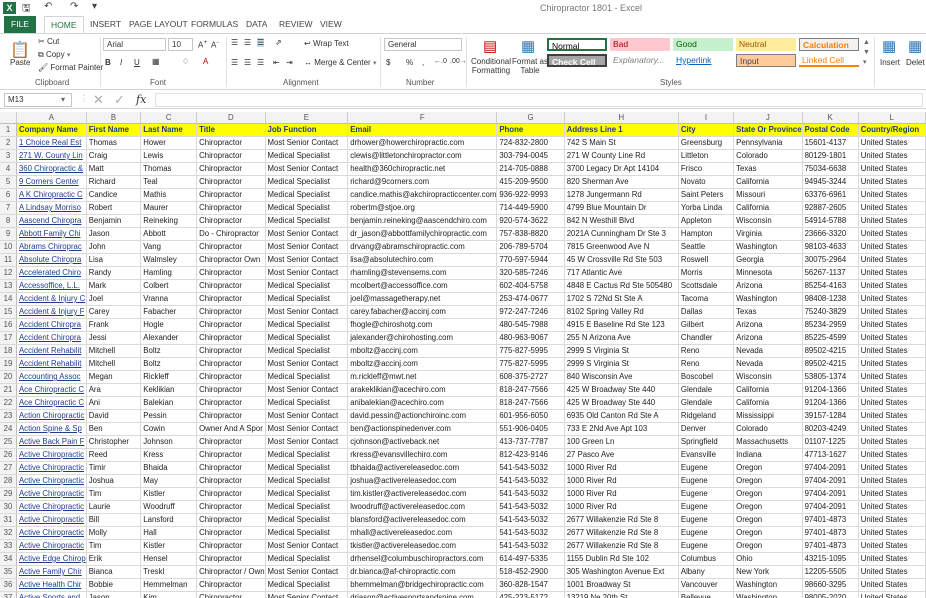  I want to click on column-header: H, so click(621, 118).